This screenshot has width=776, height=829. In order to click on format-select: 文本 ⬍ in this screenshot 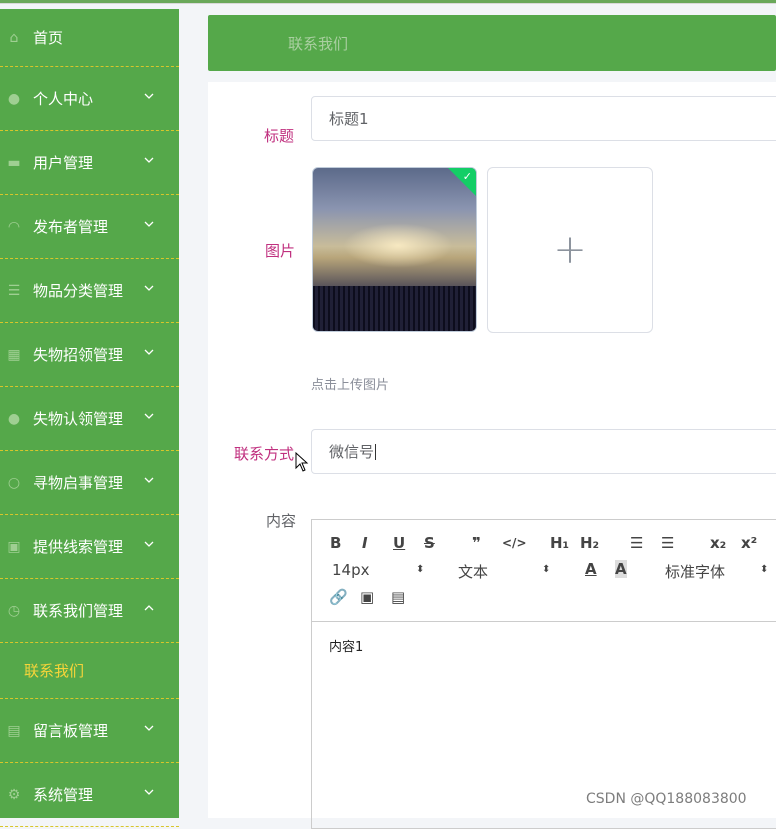, I will do `click(504, 571)`.